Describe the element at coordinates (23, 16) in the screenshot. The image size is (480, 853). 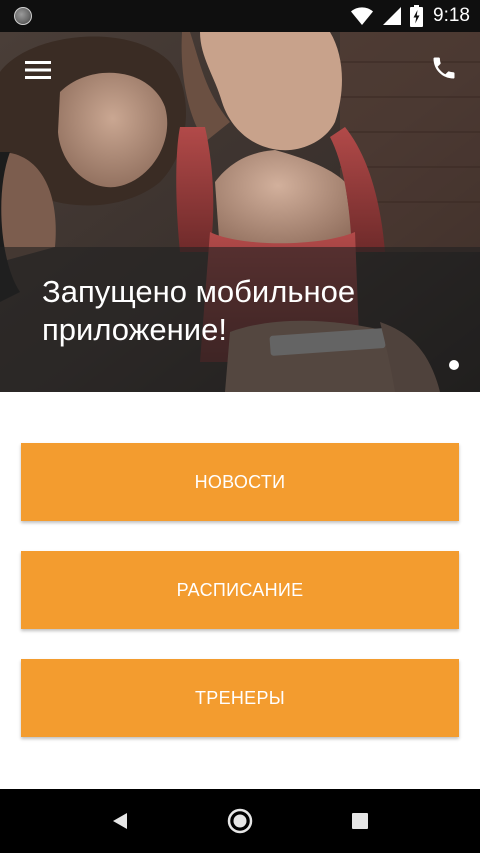
I see `notification-dot-icon` at that location.